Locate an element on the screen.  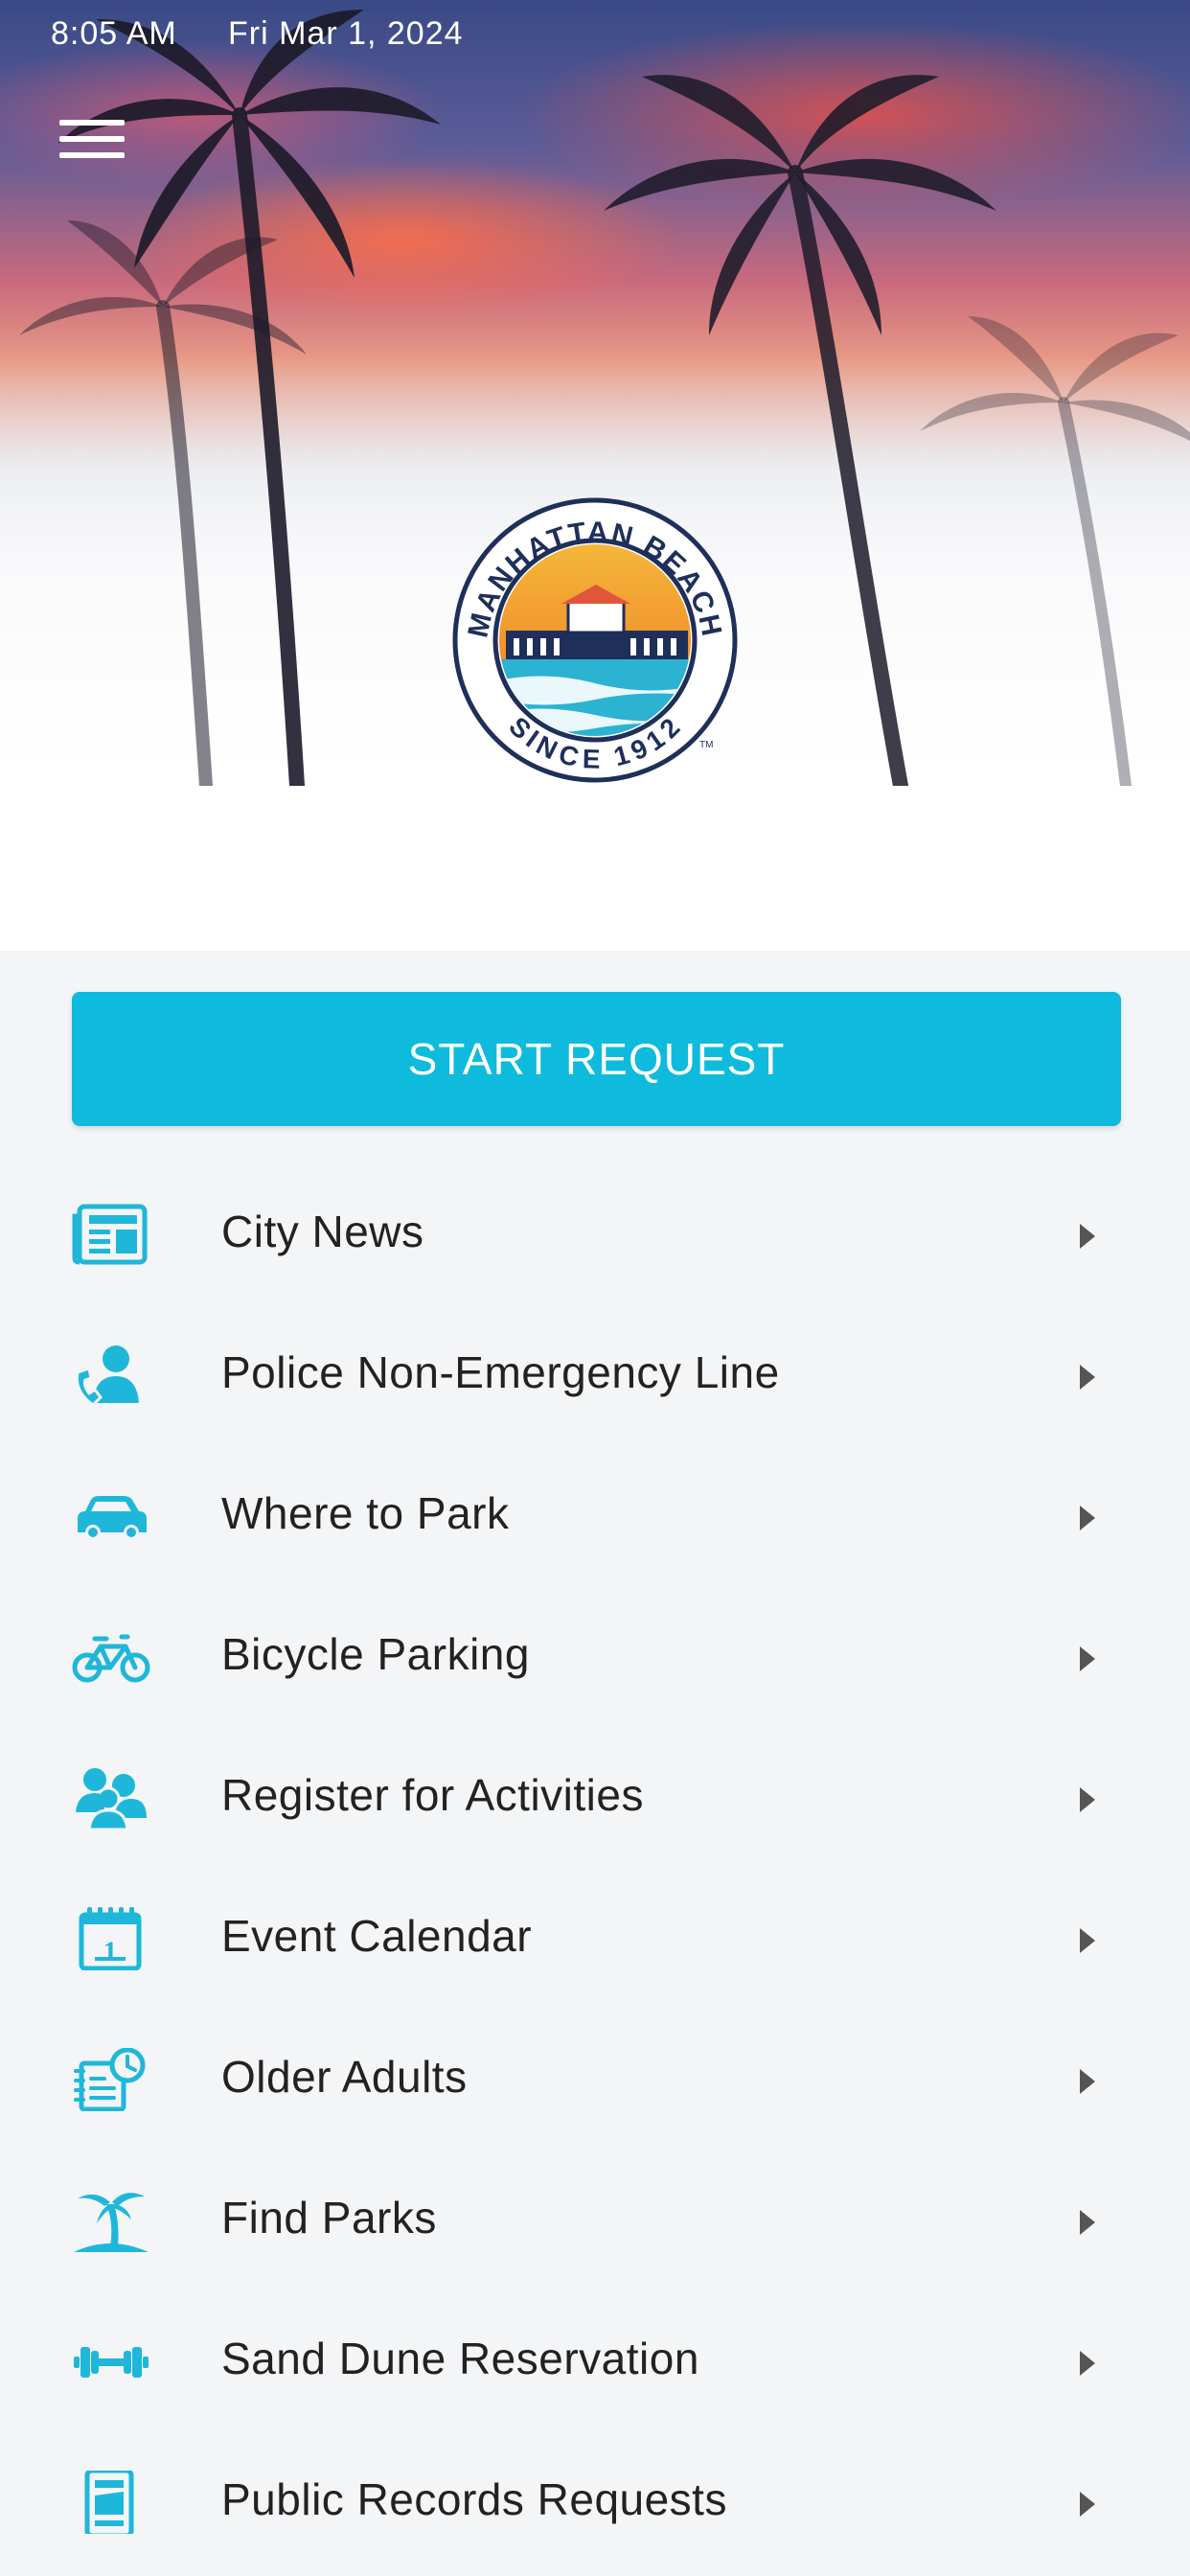
list-item-label: City News is located at coordinates (323, 1231).